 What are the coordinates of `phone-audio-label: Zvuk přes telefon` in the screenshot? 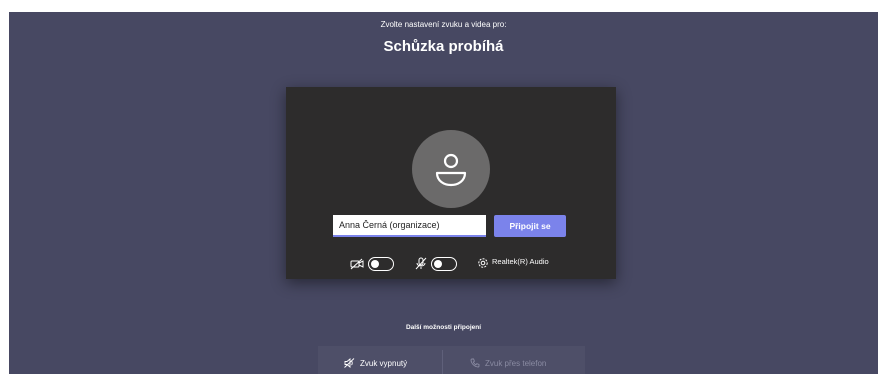 It's located at (516, 363).